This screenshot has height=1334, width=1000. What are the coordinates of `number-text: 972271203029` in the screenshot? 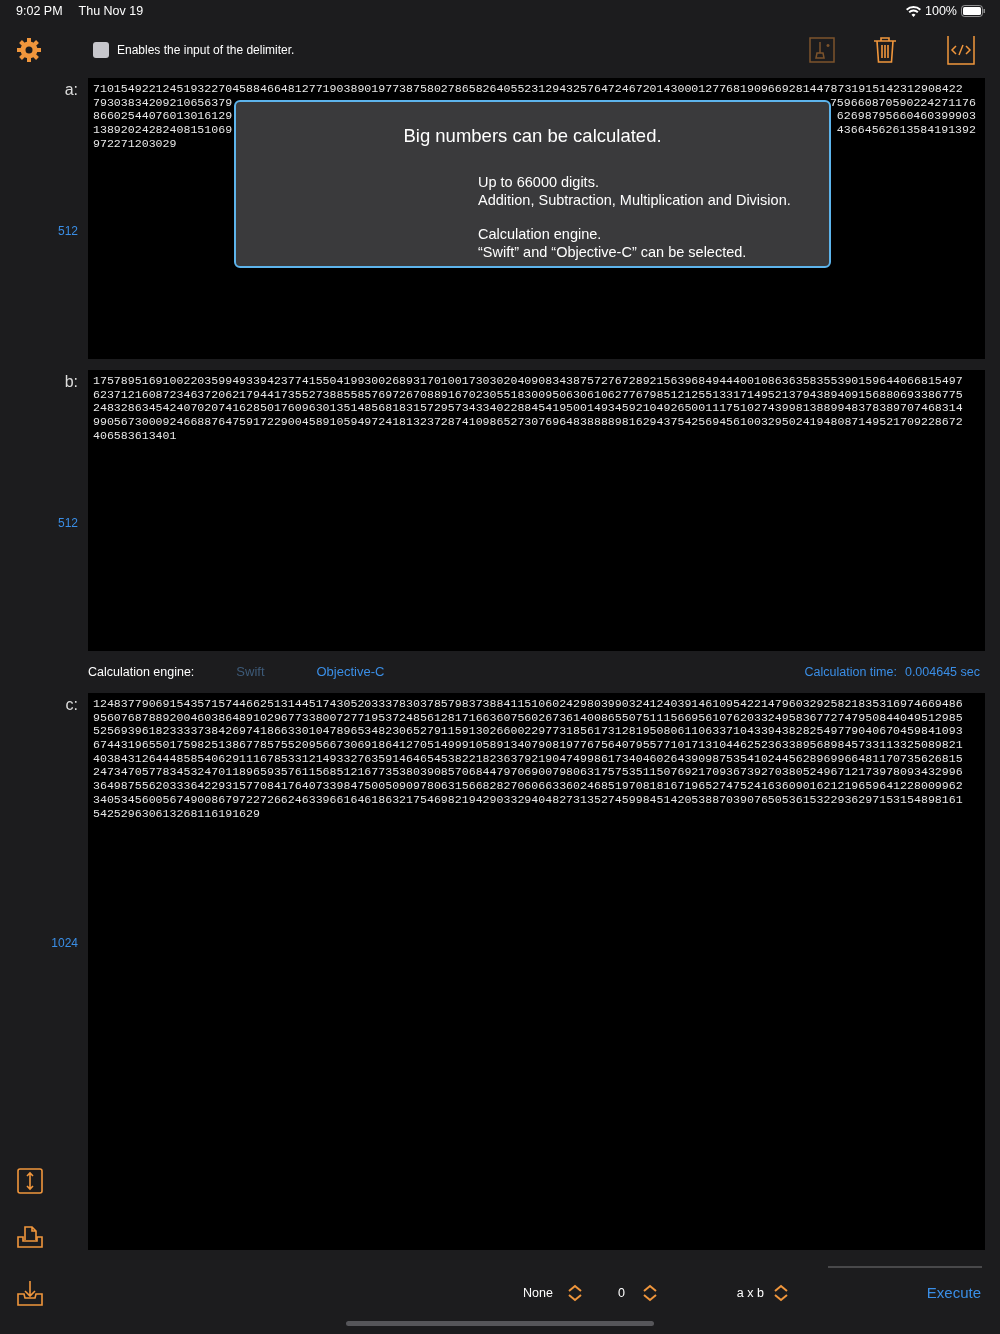 It's located at (135, 143).